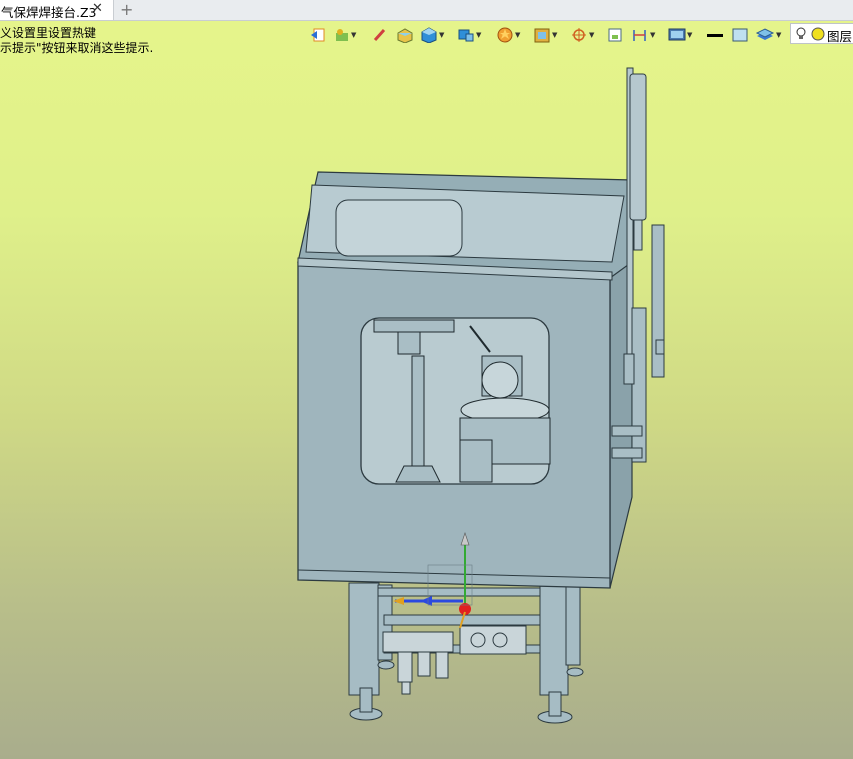  I want to click on frame-icon: ▼, so click(545, 35).